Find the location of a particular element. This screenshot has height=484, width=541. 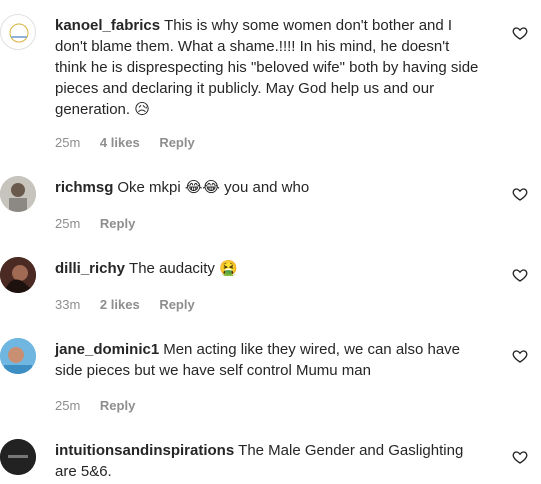

comment-time: 33m is located at coordinates (68, 304).